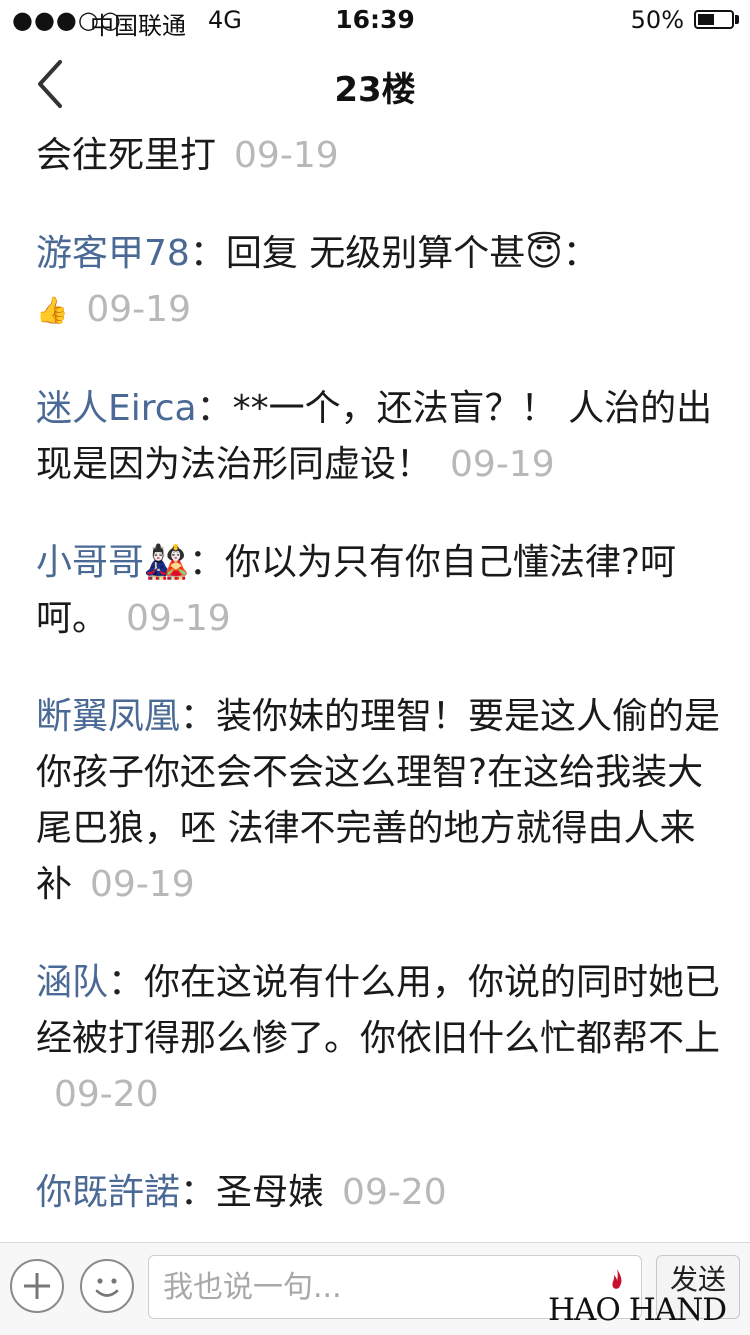  Describe the element at coordinates (375, 20) in the screenshot. I see `status-bar: ●●●○○ 中国联通 4G 16:39 50%` at that location.